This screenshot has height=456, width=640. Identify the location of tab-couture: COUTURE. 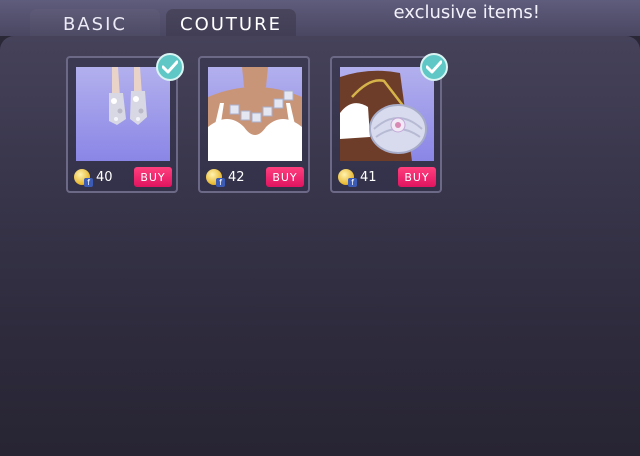
(231, 24).